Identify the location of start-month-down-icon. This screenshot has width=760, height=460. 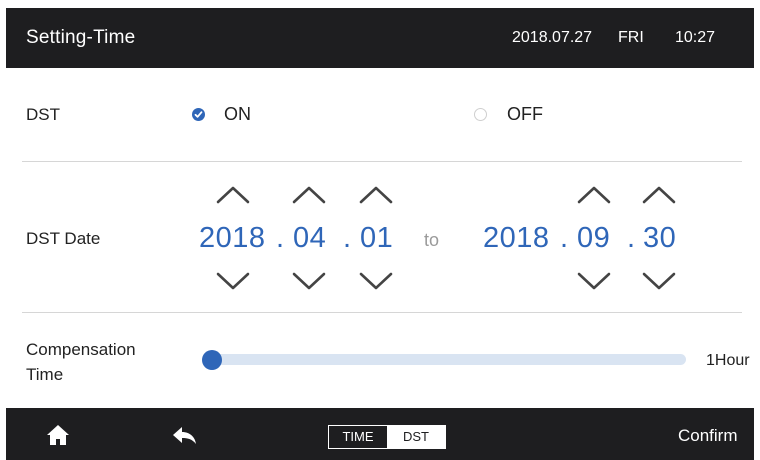
(309, 281).